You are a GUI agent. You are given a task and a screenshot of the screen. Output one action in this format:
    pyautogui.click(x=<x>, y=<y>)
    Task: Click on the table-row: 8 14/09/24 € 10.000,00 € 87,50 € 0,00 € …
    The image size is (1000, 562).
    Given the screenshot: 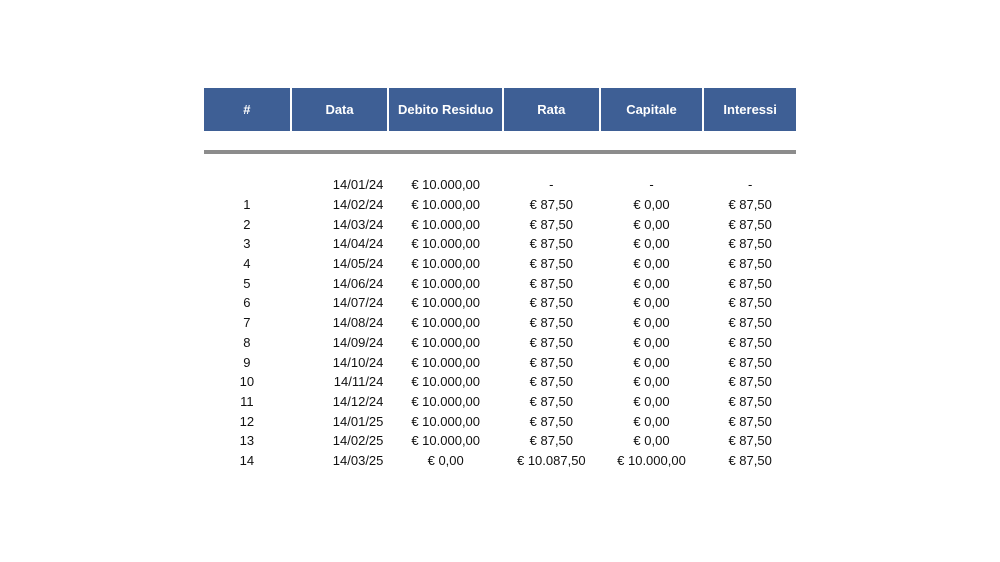 What is the action you would take?
    pyautogui.click(x=500, y=343)
    